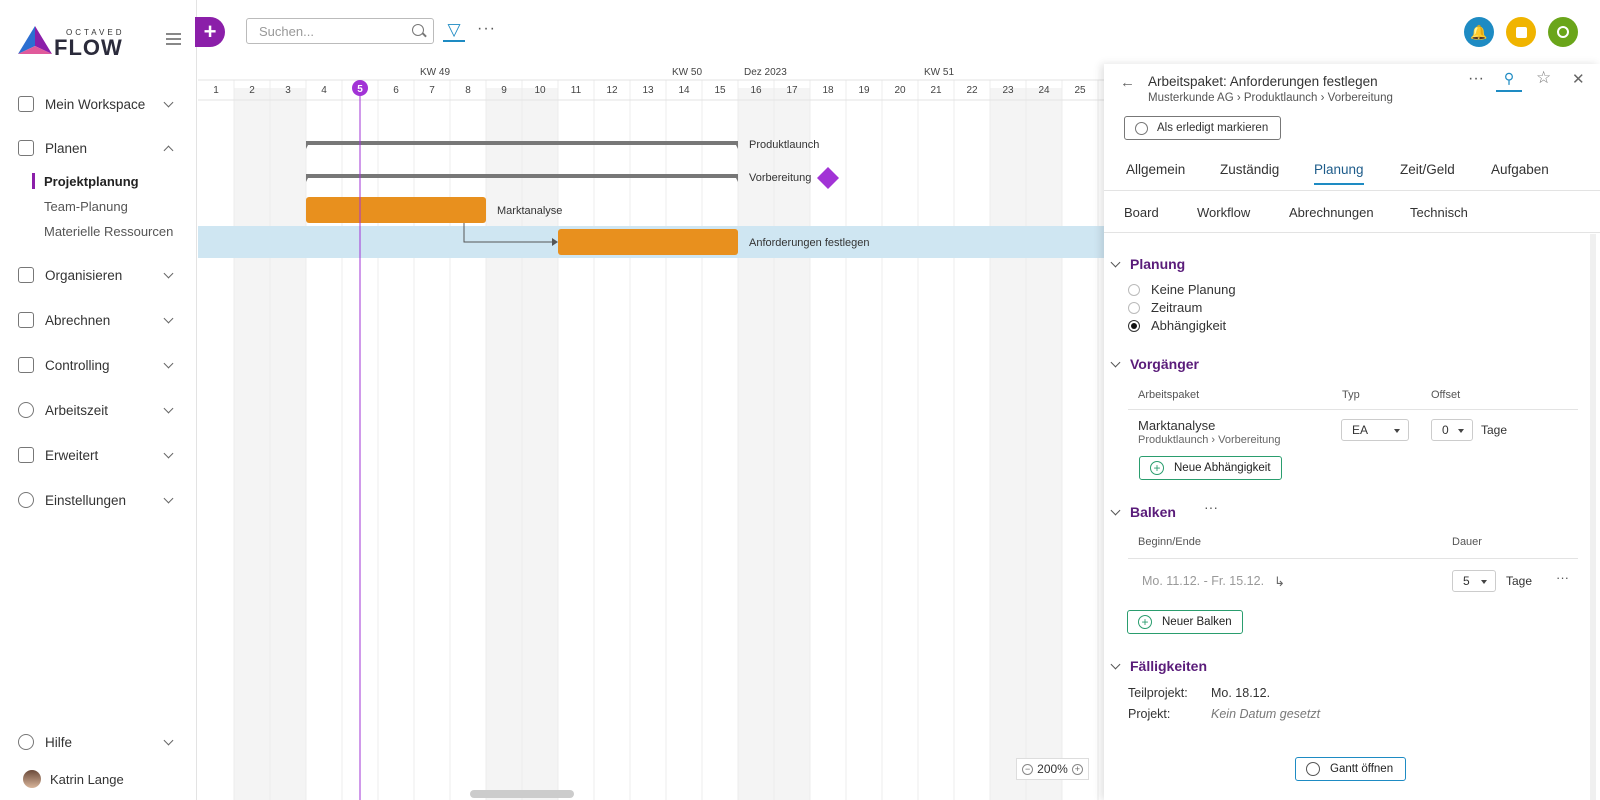  I want to click on note-icon, so click(1521, 32).